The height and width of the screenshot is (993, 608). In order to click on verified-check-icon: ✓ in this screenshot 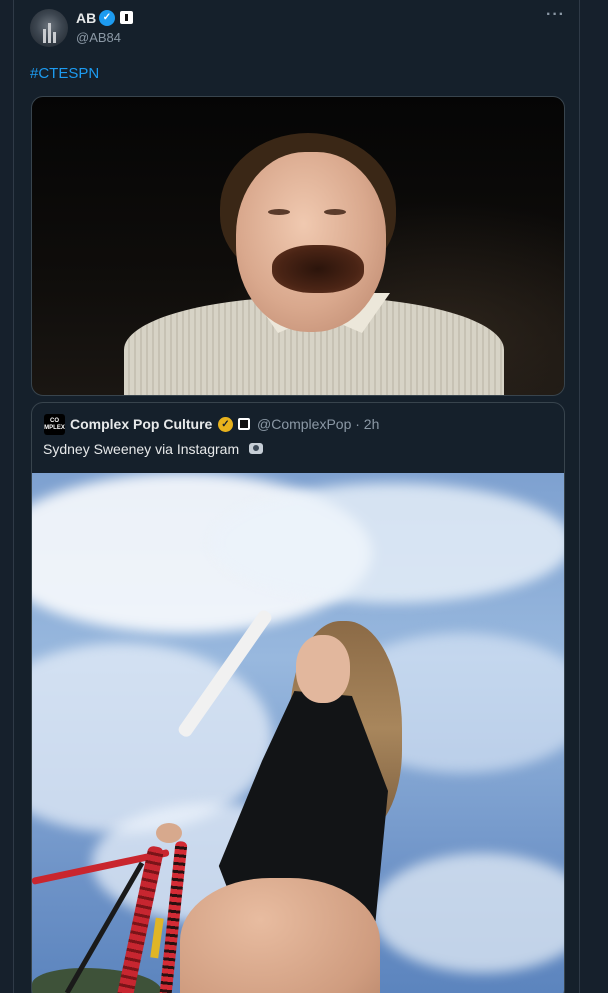, I will do `click(107, 18)`.